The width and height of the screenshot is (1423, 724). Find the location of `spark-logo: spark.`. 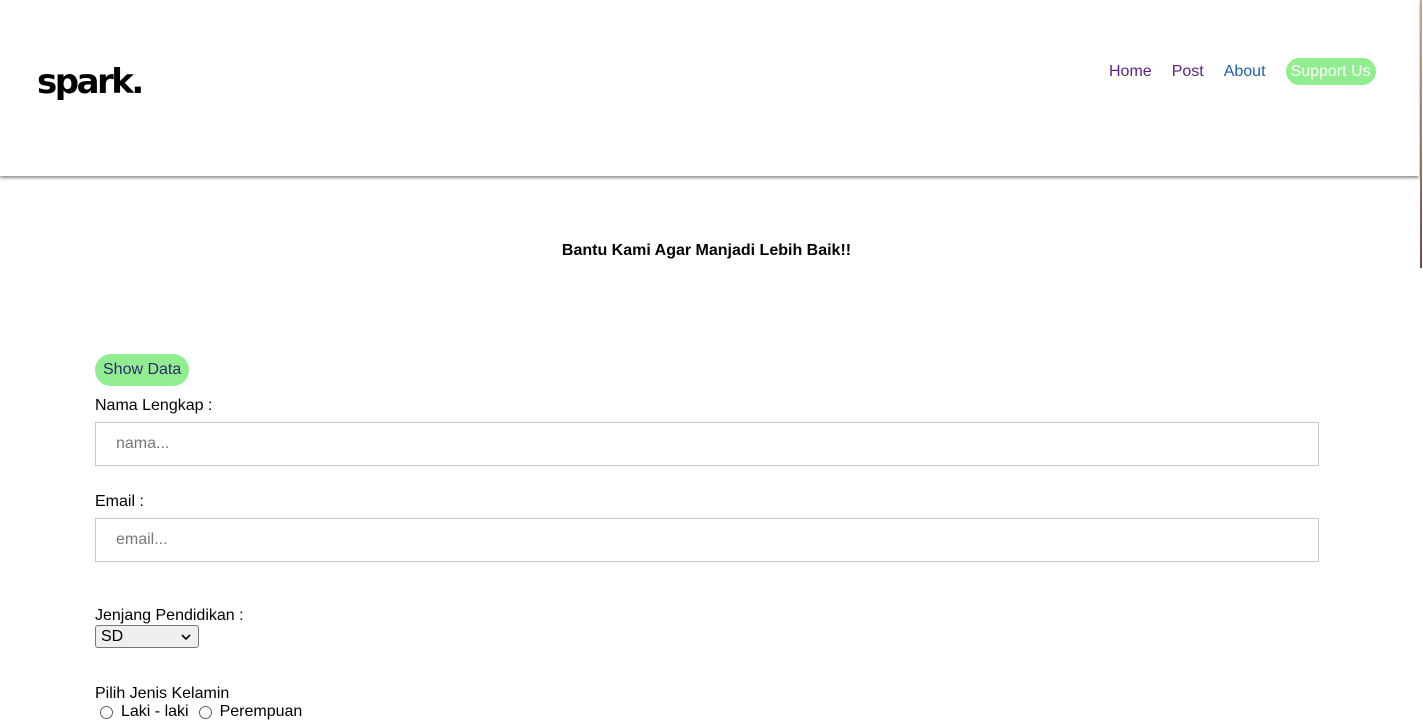

spark-logo: spark. is located at coordinates (89, 84).